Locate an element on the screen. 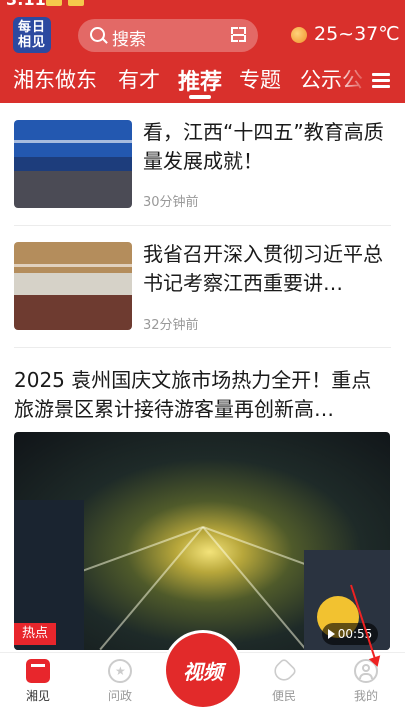  nav-bianmin: 便民 is located at coordinates (284, 680).